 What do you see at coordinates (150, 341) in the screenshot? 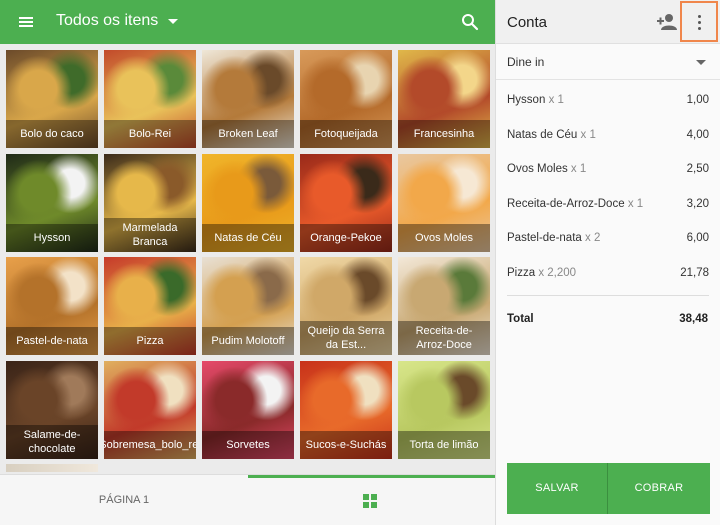
I see `item-label: Pizza` at bounding box center [150, 341].